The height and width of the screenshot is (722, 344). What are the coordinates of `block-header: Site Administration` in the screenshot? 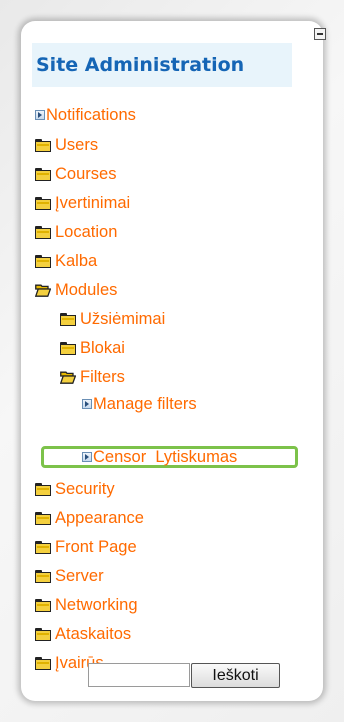 It's located at (162, 65).